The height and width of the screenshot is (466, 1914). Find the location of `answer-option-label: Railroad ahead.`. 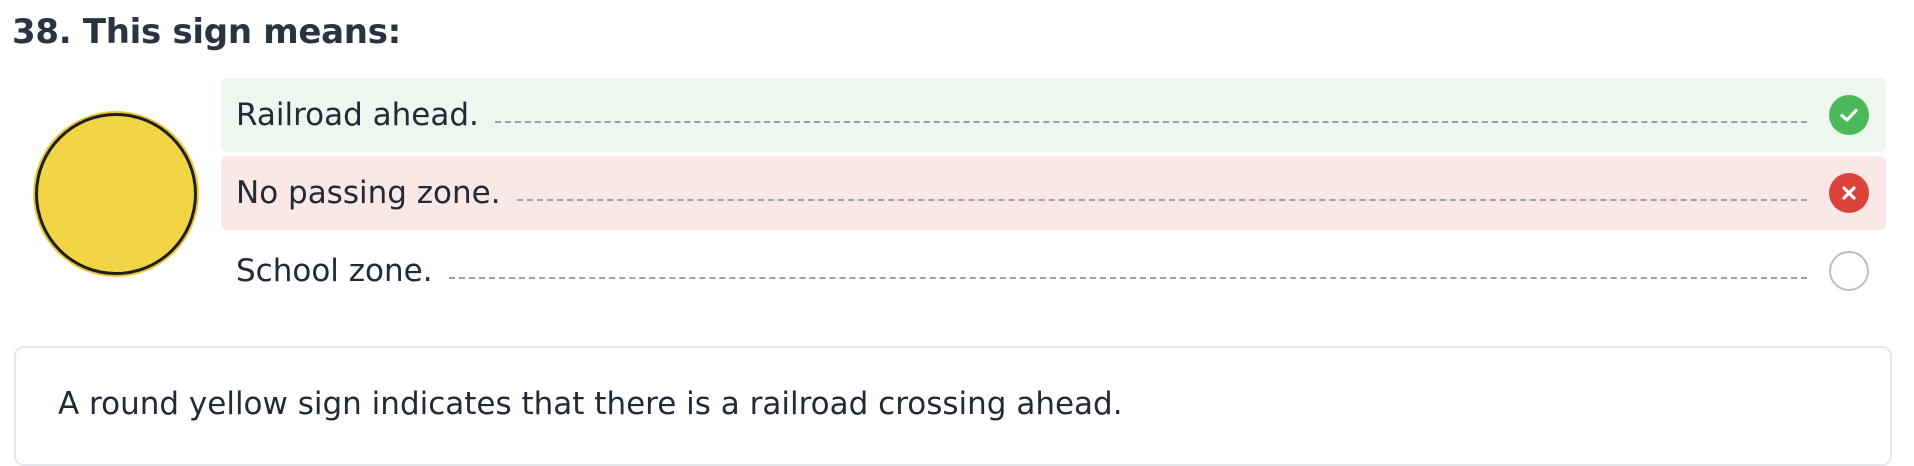

answer-option-label: Railroad ahead. is located at coordinates (357, 115).